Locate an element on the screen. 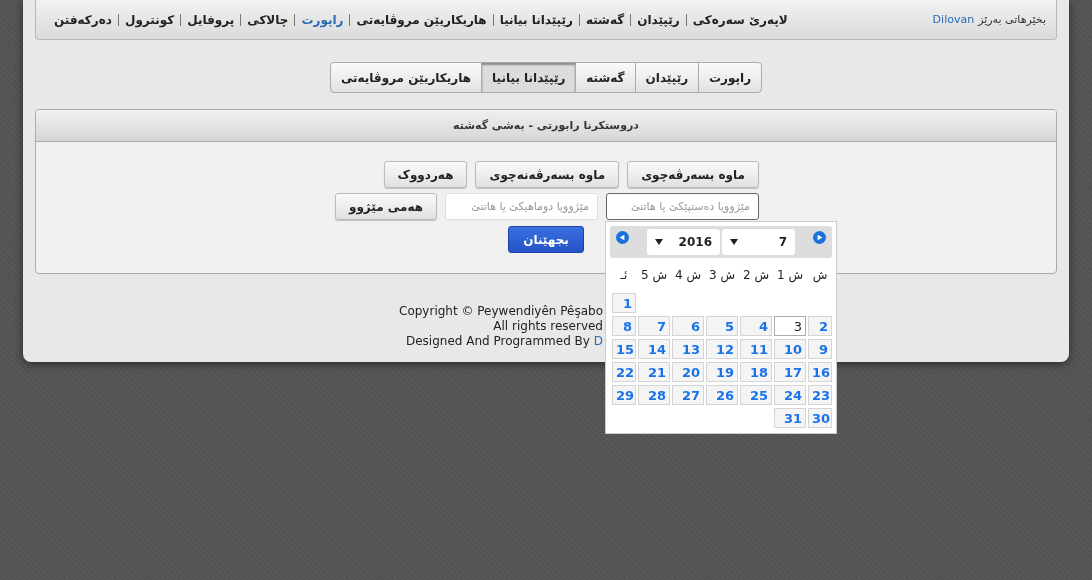  month-select: 7 is located at coordinates (758, 242).